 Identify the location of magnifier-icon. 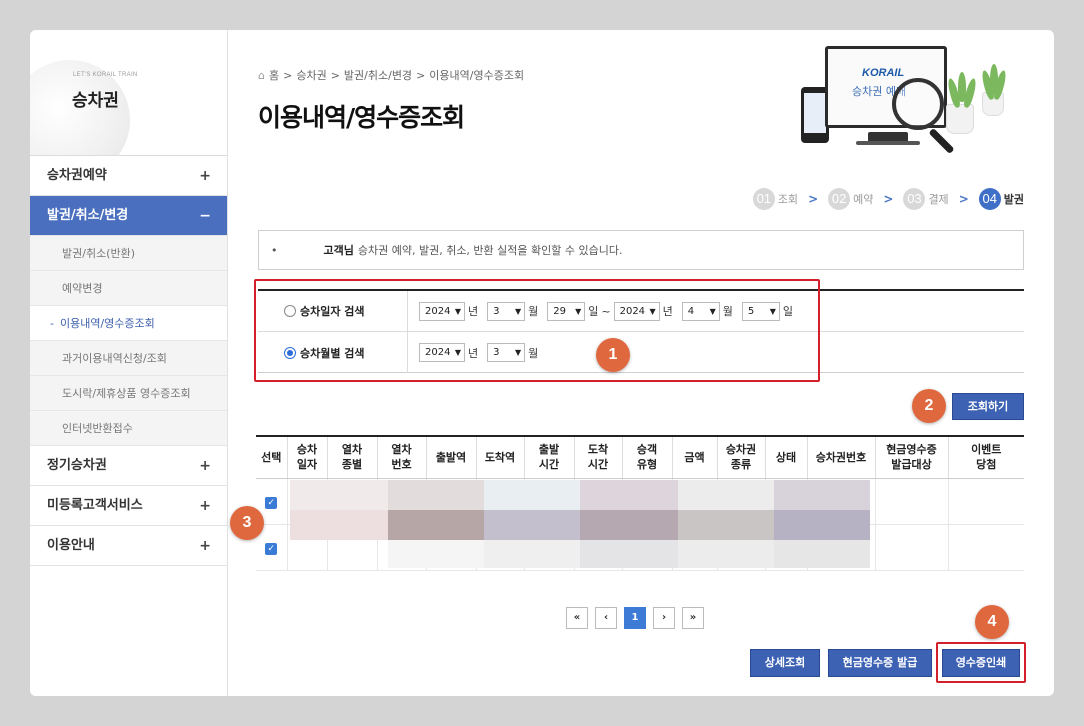
(918, 104).